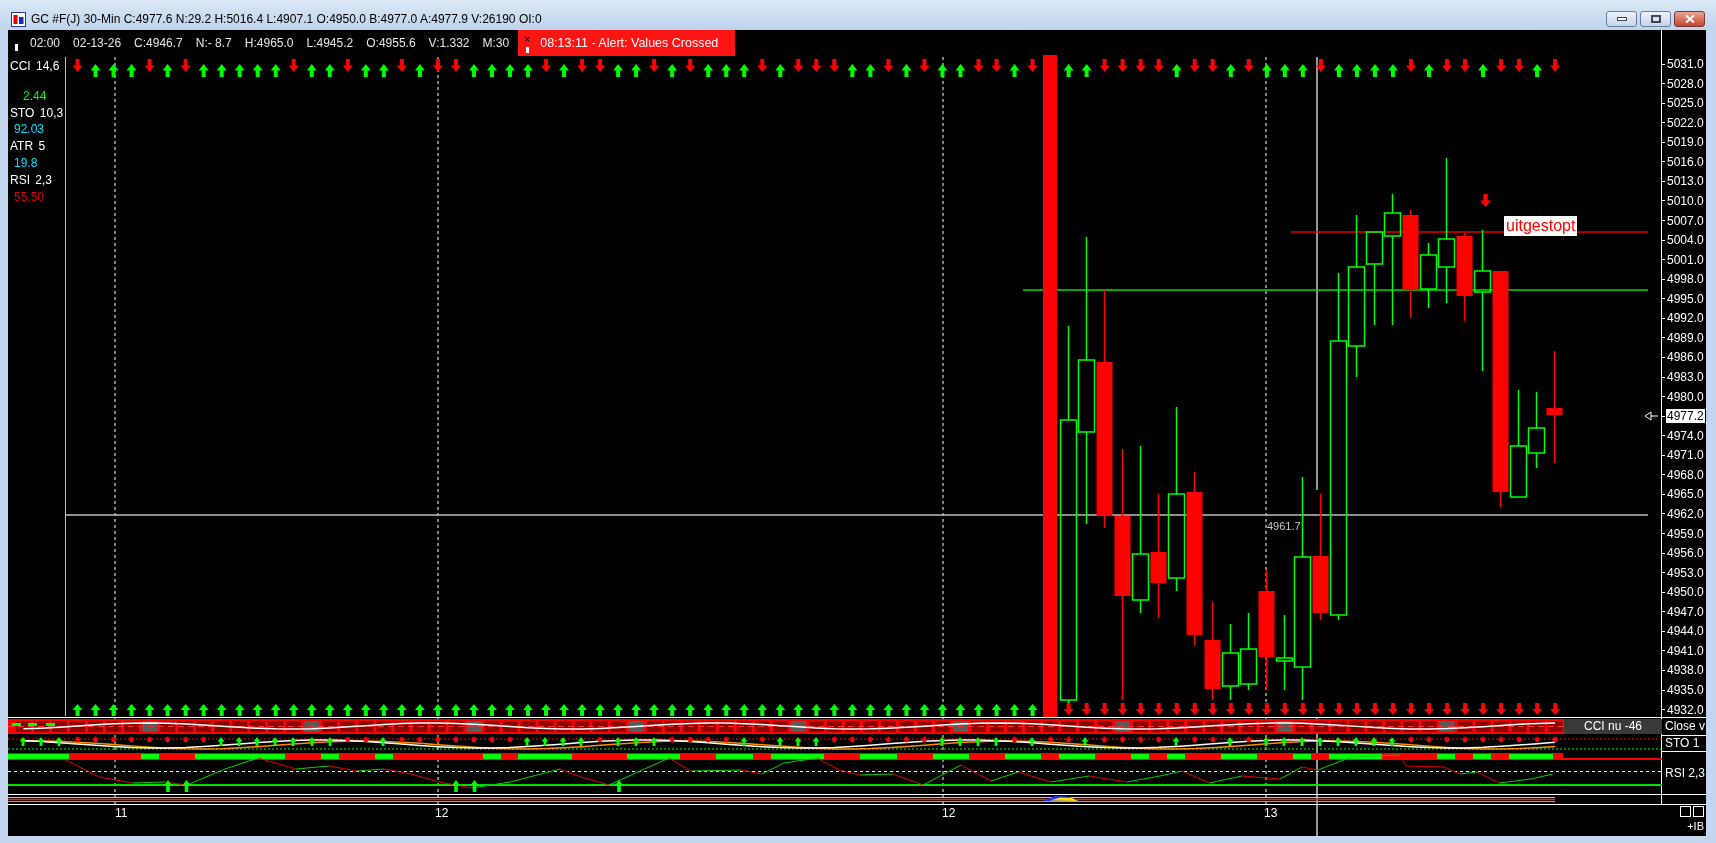 This screenshot has width=1716, height=843. I want to click on alert-message: 08:13:11 - Alert: Values Crossed, so click(629, 43).